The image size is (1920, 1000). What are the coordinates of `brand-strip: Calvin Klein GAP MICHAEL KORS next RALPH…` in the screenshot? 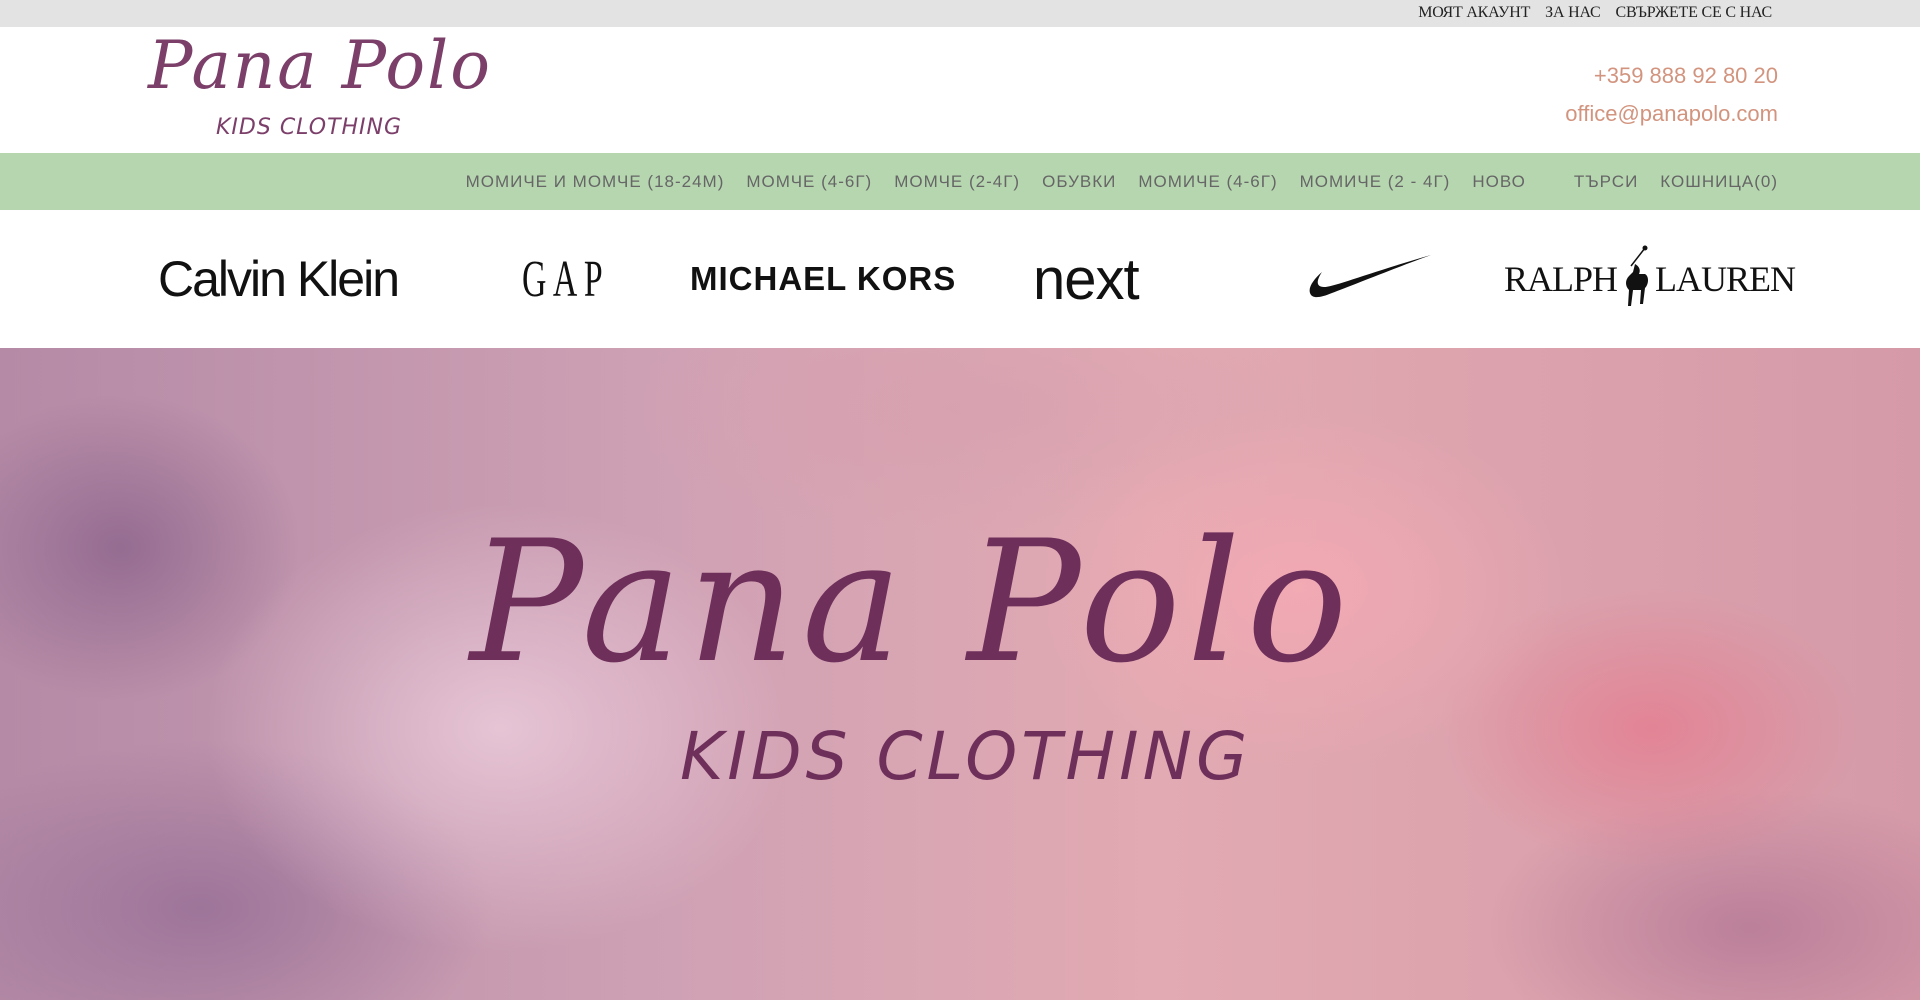 It's located at (960, 279).